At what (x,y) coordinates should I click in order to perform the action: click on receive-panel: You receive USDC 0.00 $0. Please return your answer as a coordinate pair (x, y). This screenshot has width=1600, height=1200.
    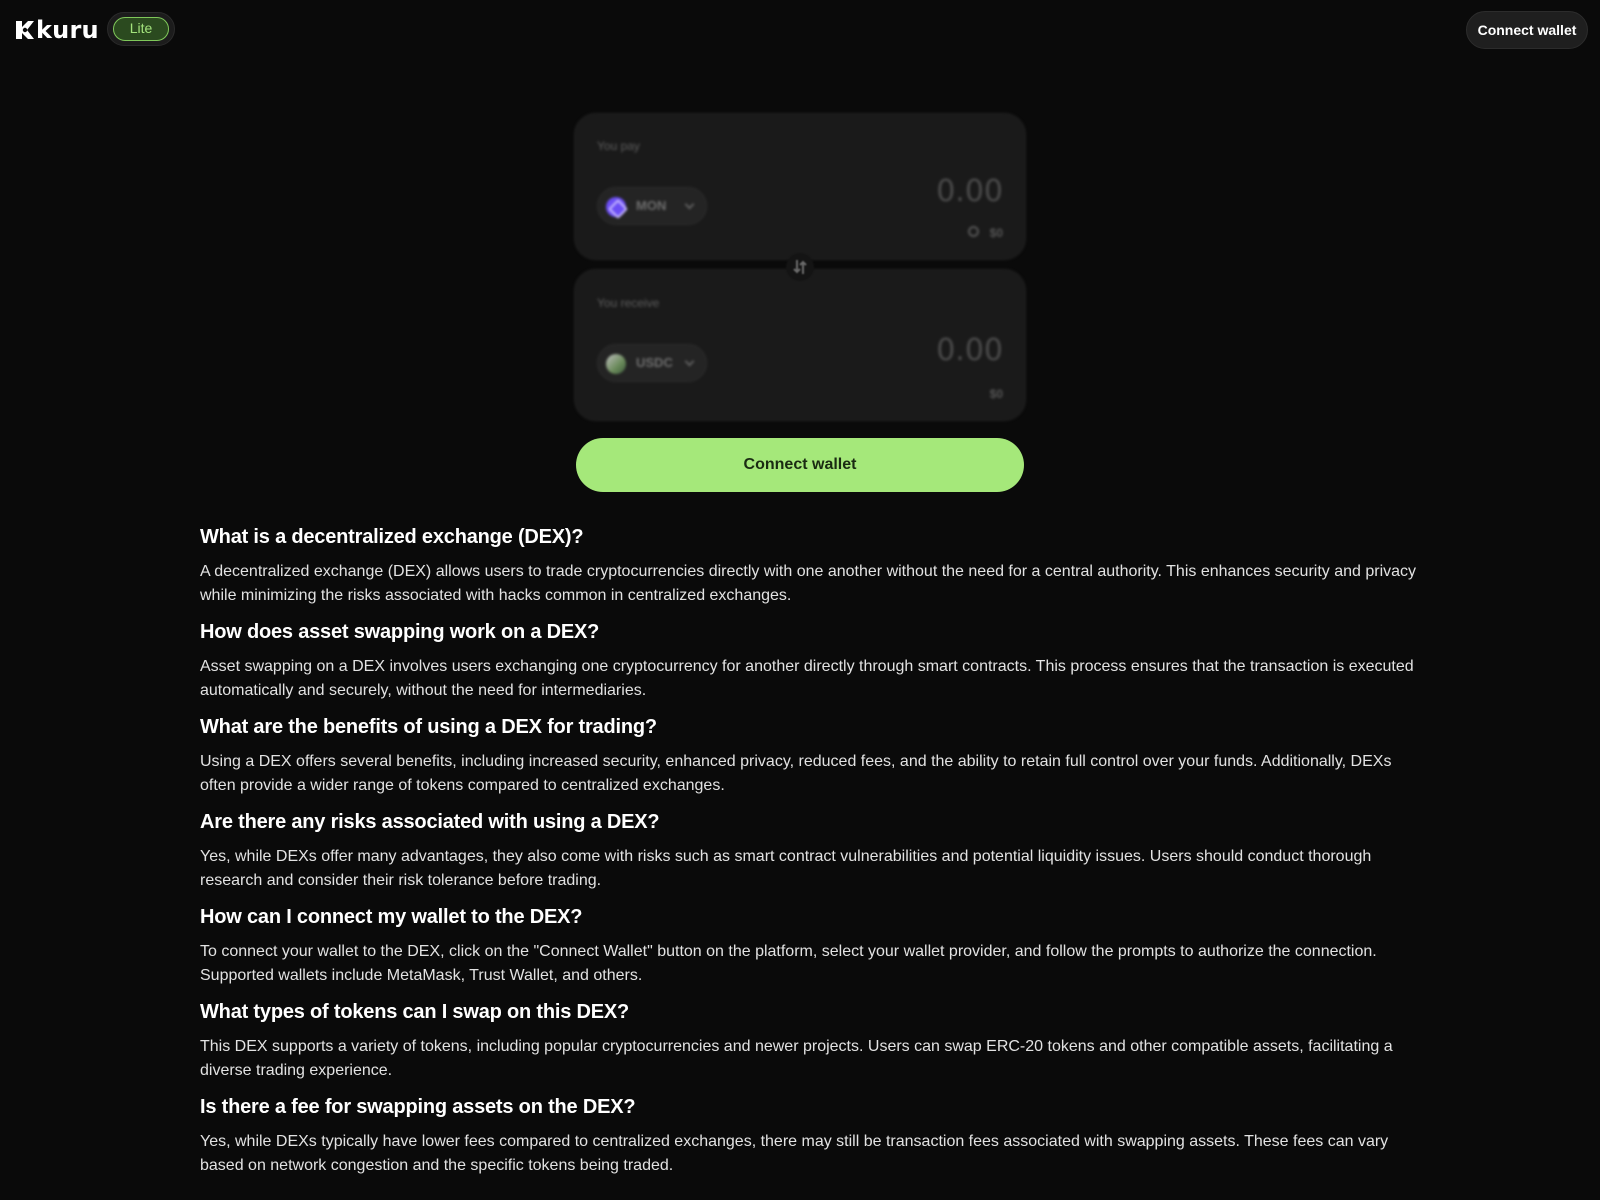
    Looking at the image, I should click on (800, 345).